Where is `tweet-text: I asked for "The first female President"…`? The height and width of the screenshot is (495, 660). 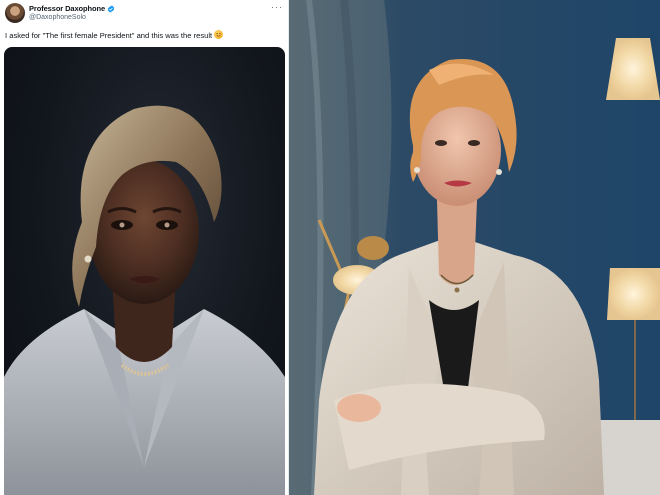
tweet-text: I asked for "The first female President"… is located at coordinates (145, 35).